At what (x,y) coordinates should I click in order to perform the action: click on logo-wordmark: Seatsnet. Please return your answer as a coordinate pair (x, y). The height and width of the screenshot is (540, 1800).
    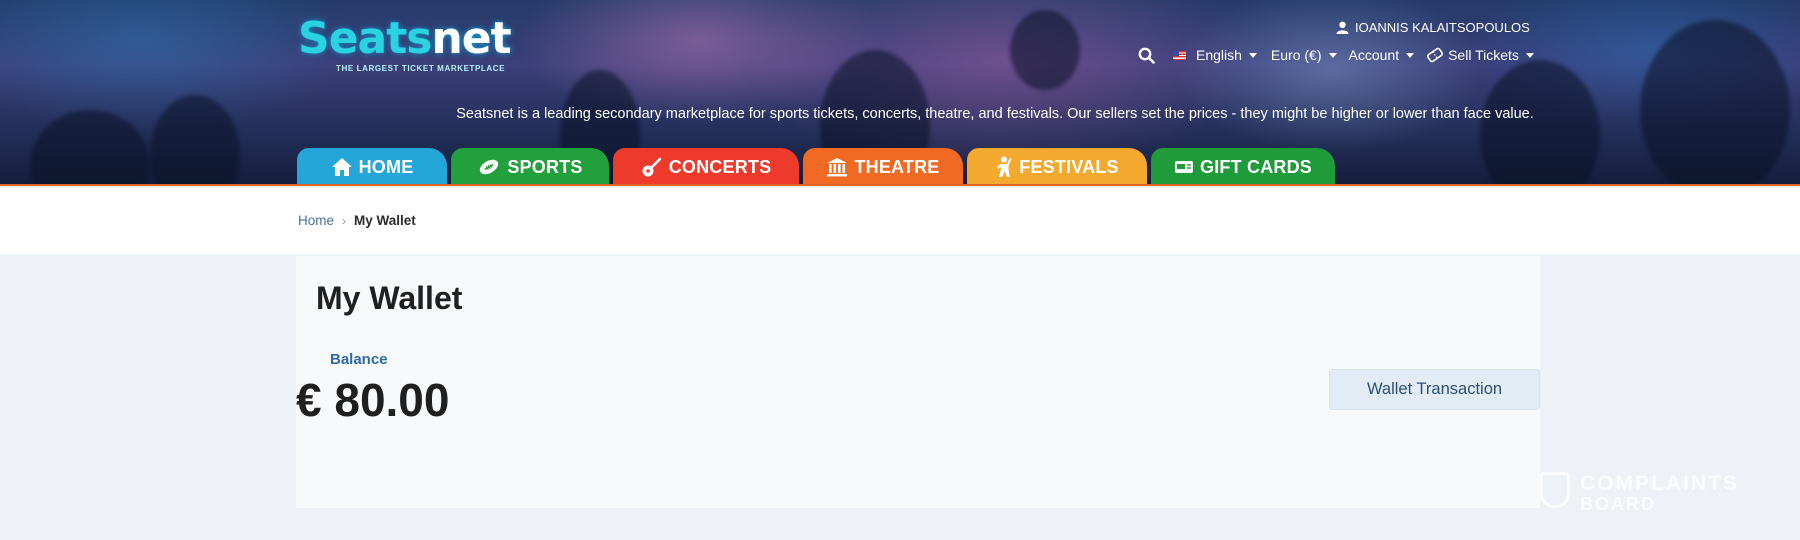
    Looking at the image, I should click on (405, 38).